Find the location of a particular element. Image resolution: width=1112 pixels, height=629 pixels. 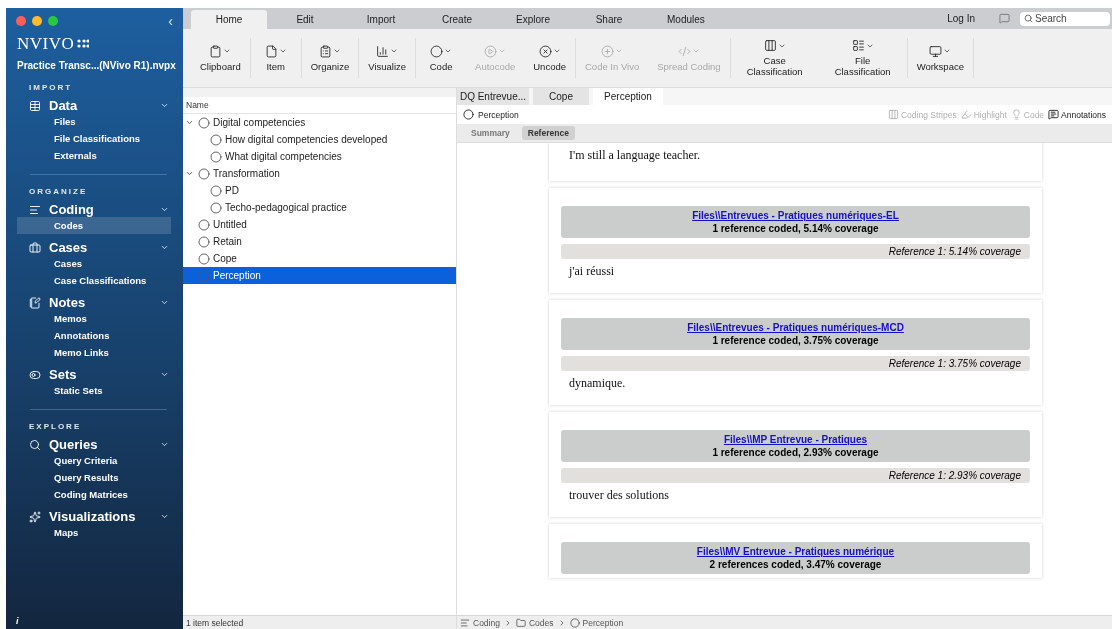

code-label: Techo-pedagogical practice is located at coordinates (286, 207).